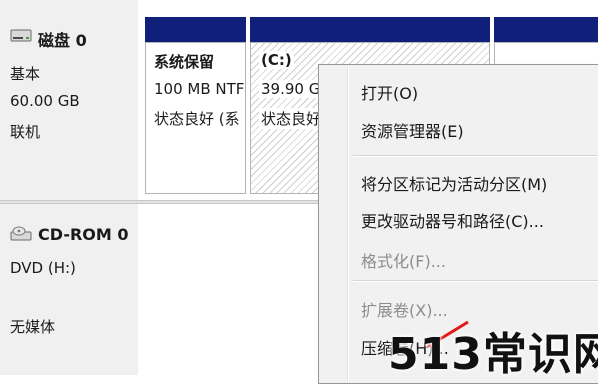 The width and height of the screenshot is (598, 384). What do you see at coordinates (21, 233) in the screenshot?
I see `cd-drive-icon` at bounding box center [21, 233].